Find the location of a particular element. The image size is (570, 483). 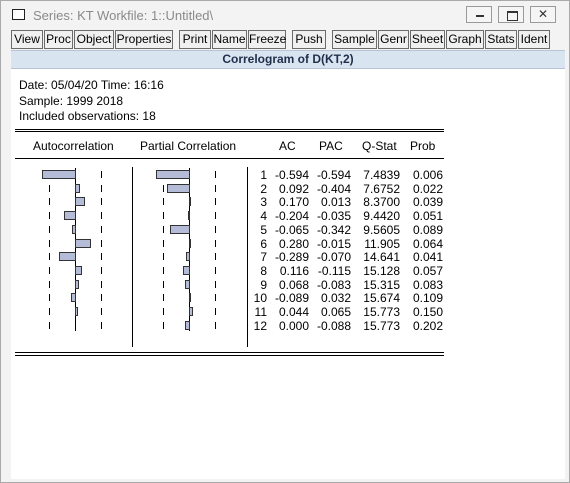

properties-button: Properties is located at coordinates (144, 39).